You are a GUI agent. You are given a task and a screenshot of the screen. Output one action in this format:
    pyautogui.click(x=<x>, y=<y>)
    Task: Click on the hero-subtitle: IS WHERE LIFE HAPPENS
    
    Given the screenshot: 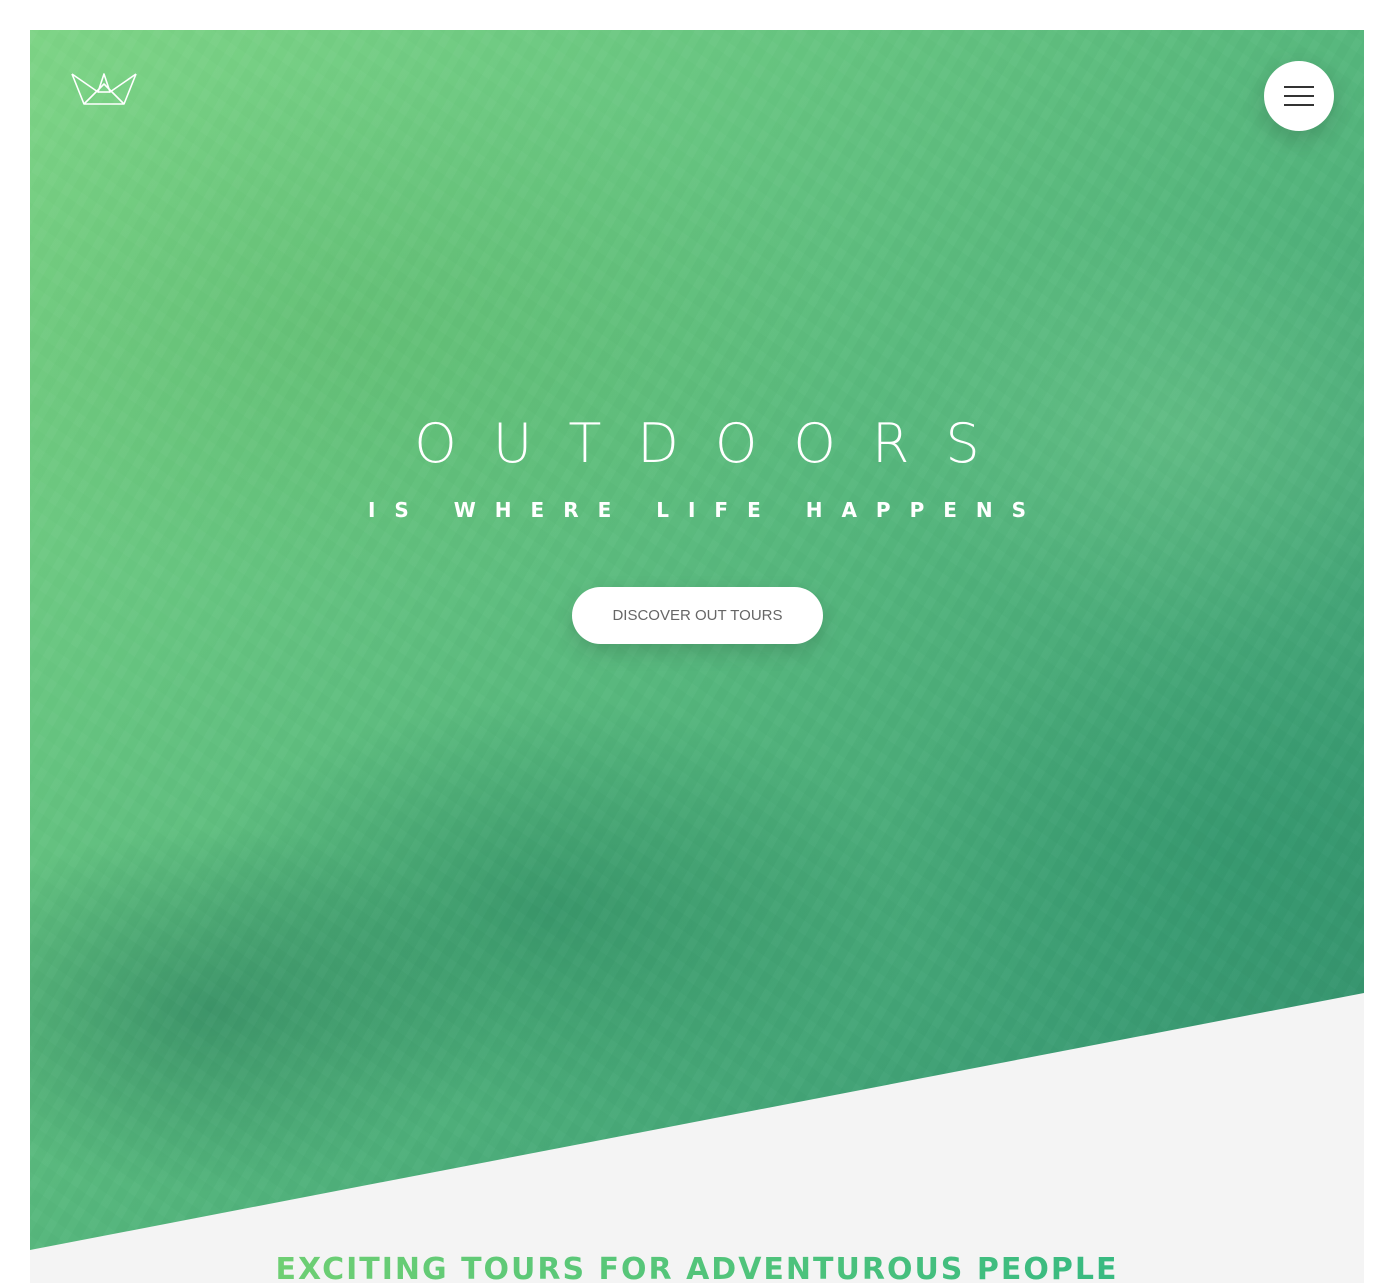 What is the action you would take?
    pyautogui.click(x=706, y=510)
    